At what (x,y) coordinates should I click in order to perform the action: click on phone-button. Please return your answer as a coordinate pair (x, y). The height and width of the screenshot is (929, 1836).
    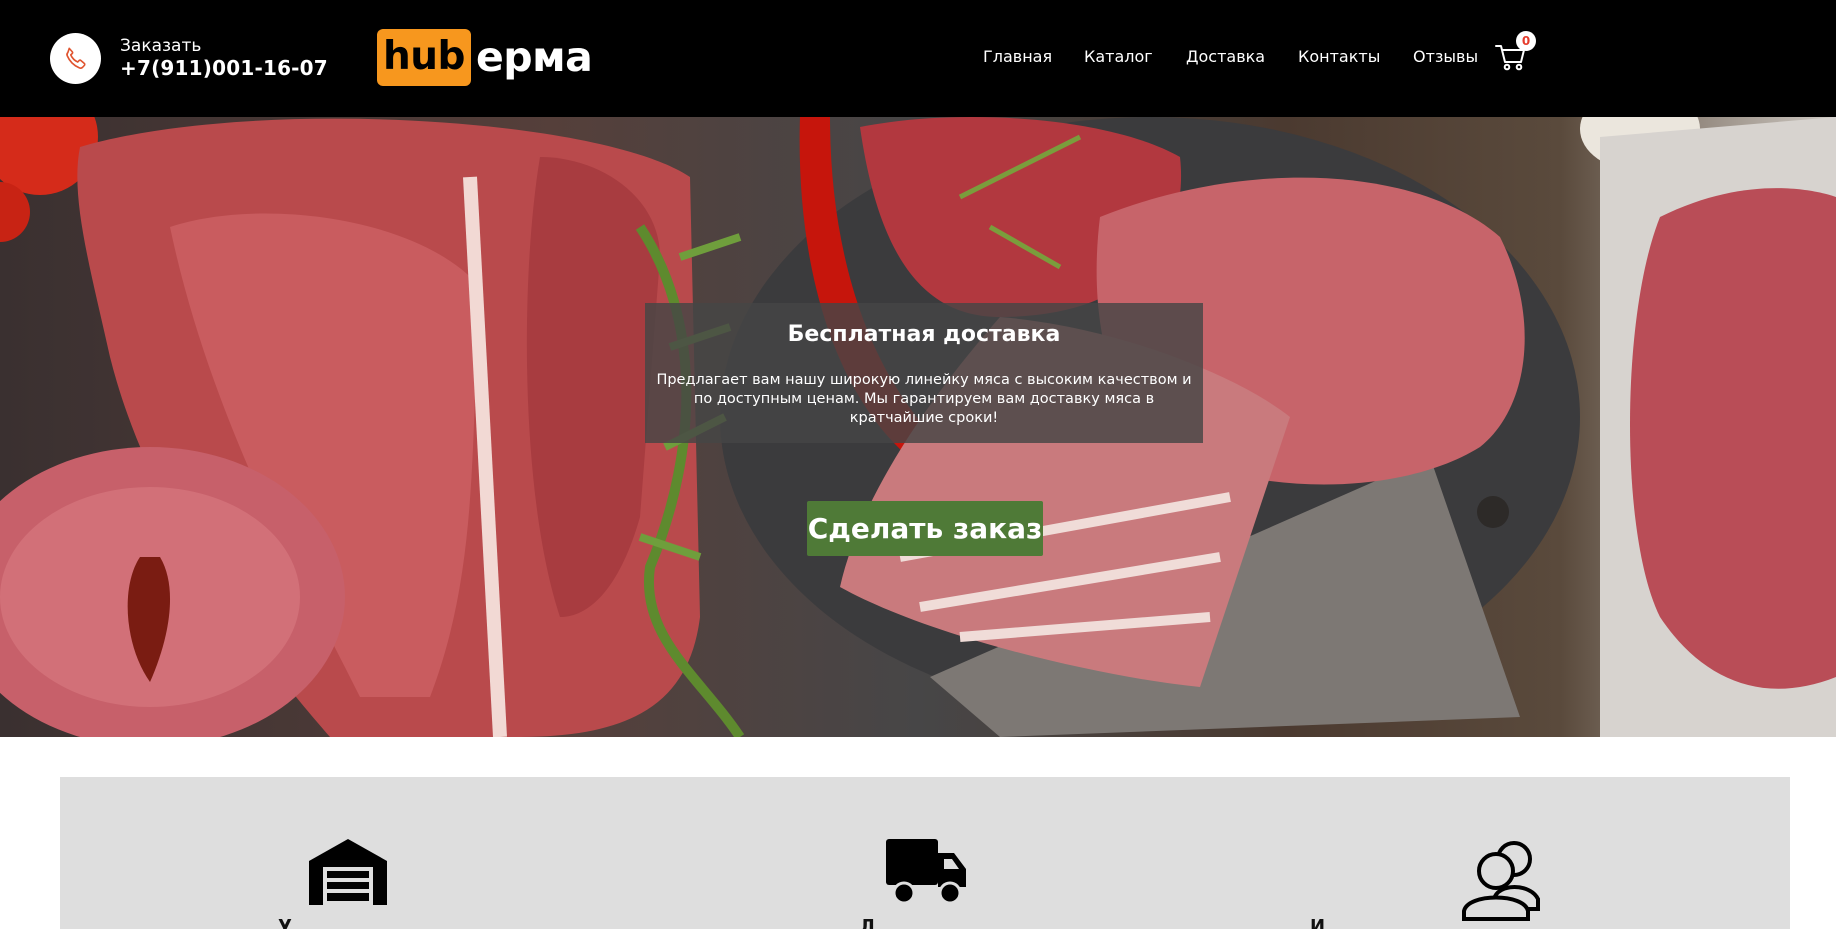
    Looking at the image, I should click on (75, 58).